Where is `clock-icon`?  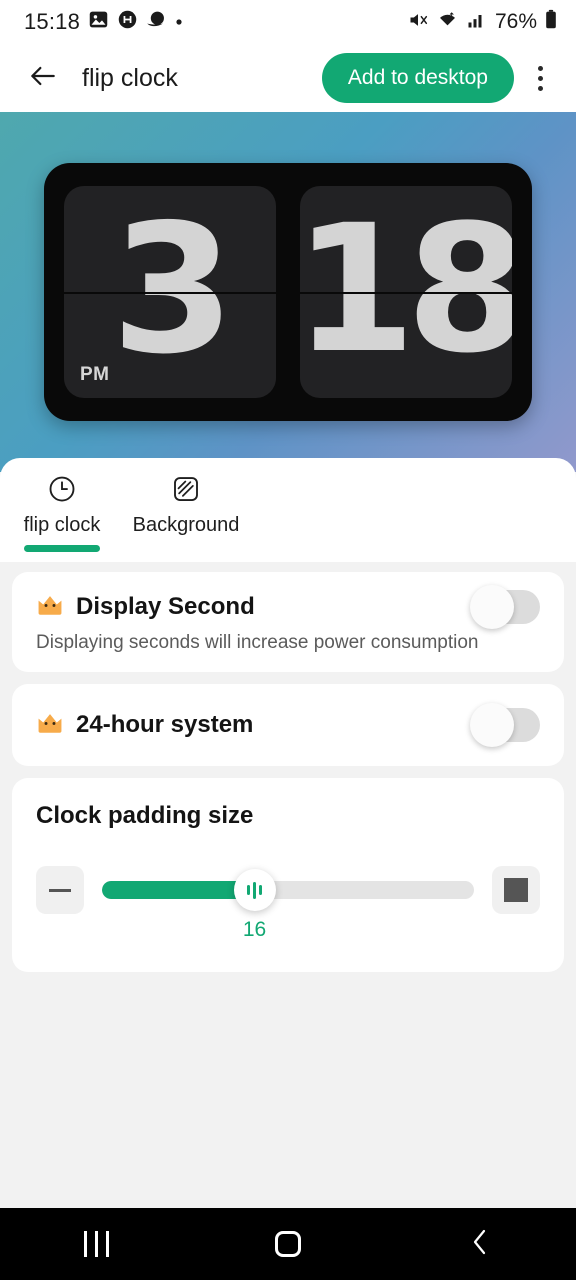
clock-icon is located at coordinates (62, 489).